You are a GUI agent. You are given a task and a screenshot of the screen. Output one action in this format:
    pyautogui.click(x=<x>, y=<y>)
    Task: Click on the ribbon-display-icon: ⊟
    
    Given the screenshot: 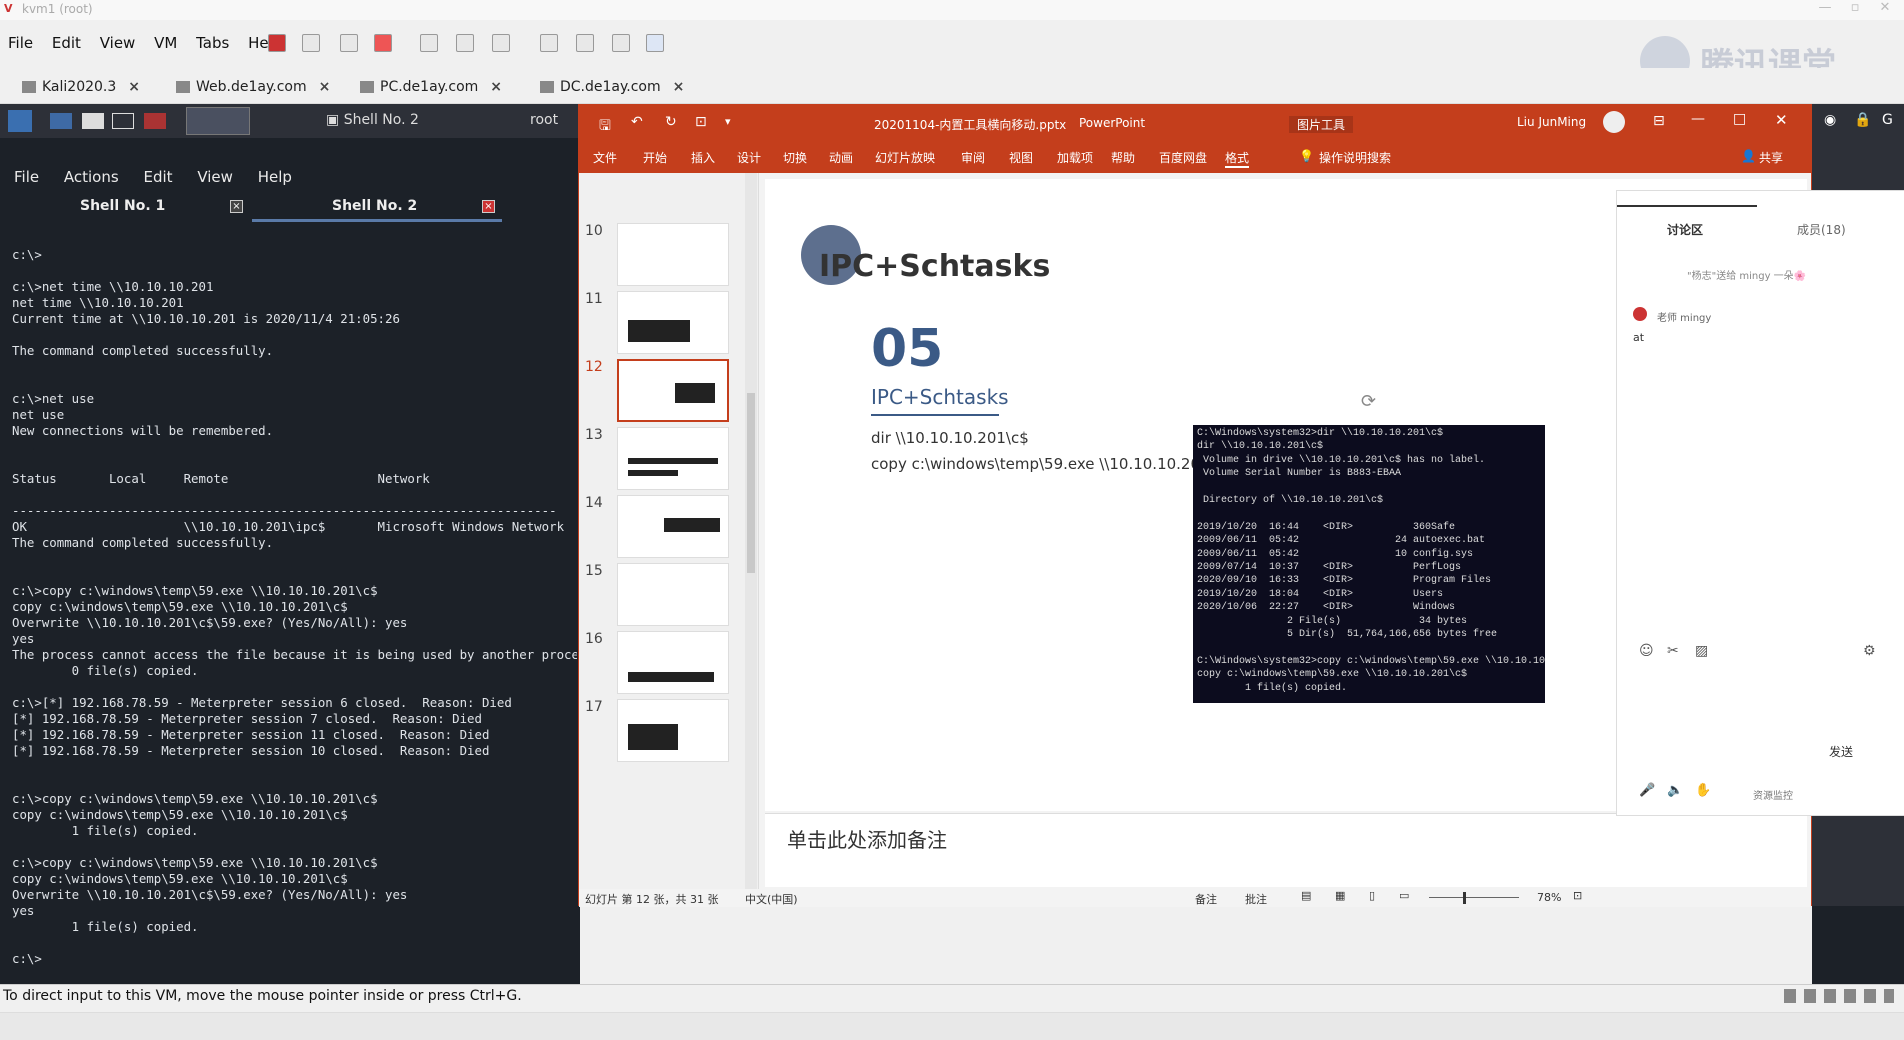 What is the action you would take?
    pyautogui.click(x=1659, y=121)
    